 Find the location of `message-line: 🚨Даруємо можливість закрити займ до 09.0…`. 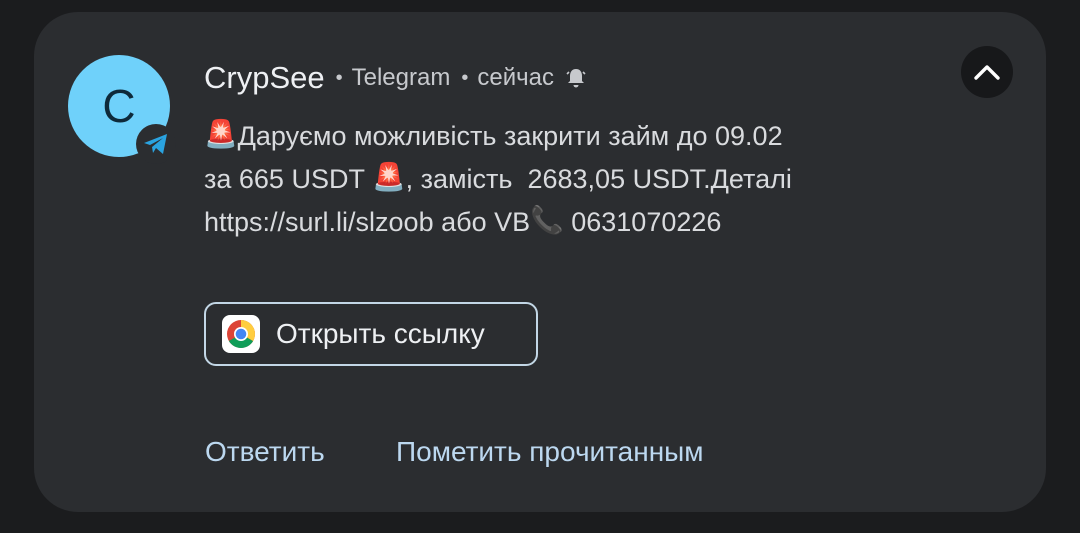

message-line: 🚨Даруємо можливість закрити займ до 09.0… is located at coordinates (599, 136).